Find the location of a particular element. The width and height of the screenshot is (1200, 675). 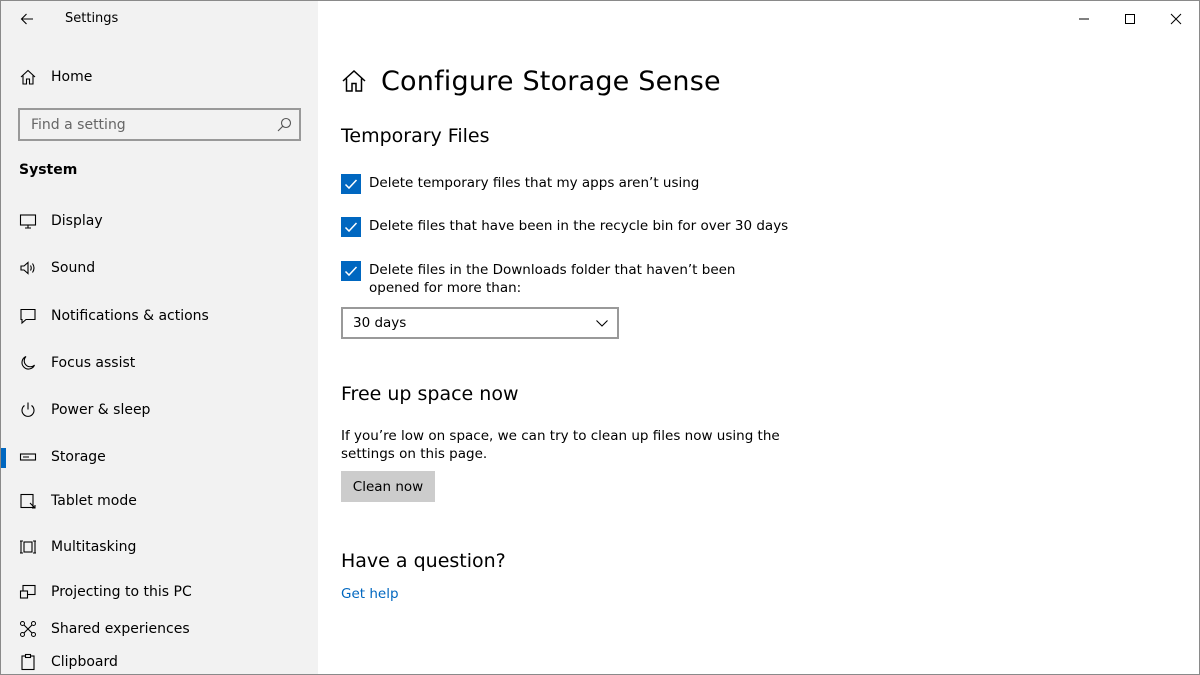

sidebar-item-label: Sound is located at coordinates (73, 268).